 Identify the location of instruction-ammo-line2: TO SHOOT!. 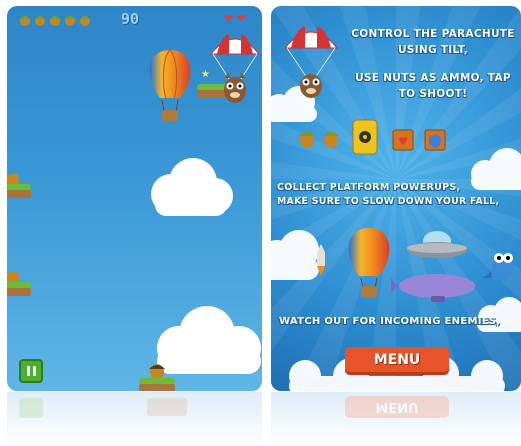
(433, 94).